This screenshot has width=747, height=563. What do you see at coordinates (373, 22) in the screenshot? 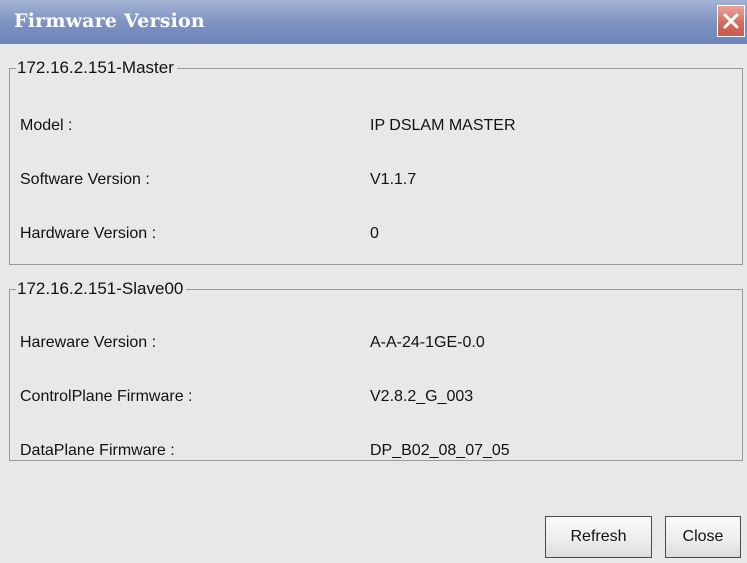
I see `title-bar: Firmware Version` at bounding box center [373, 22].